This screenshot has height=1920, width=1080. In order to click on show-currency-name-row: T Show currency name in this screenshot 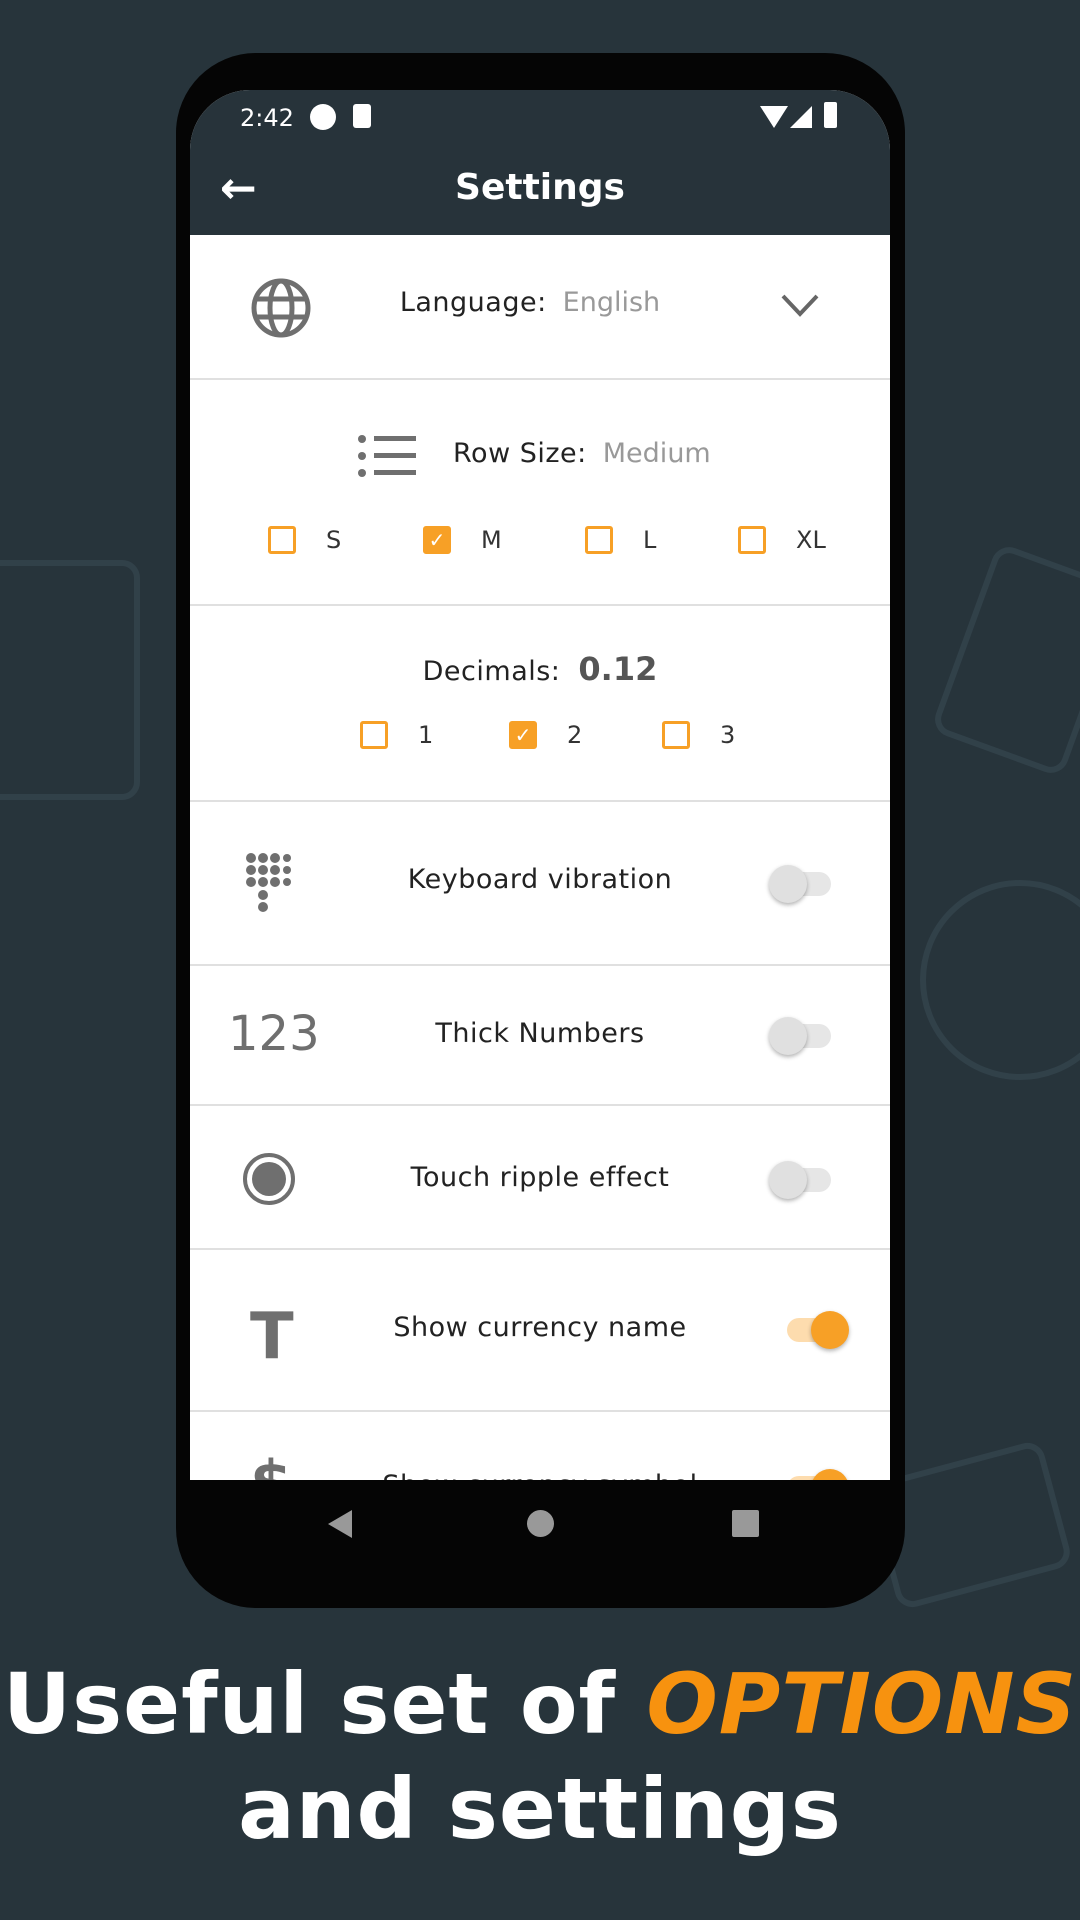, I will do `click(540, 1331)`.